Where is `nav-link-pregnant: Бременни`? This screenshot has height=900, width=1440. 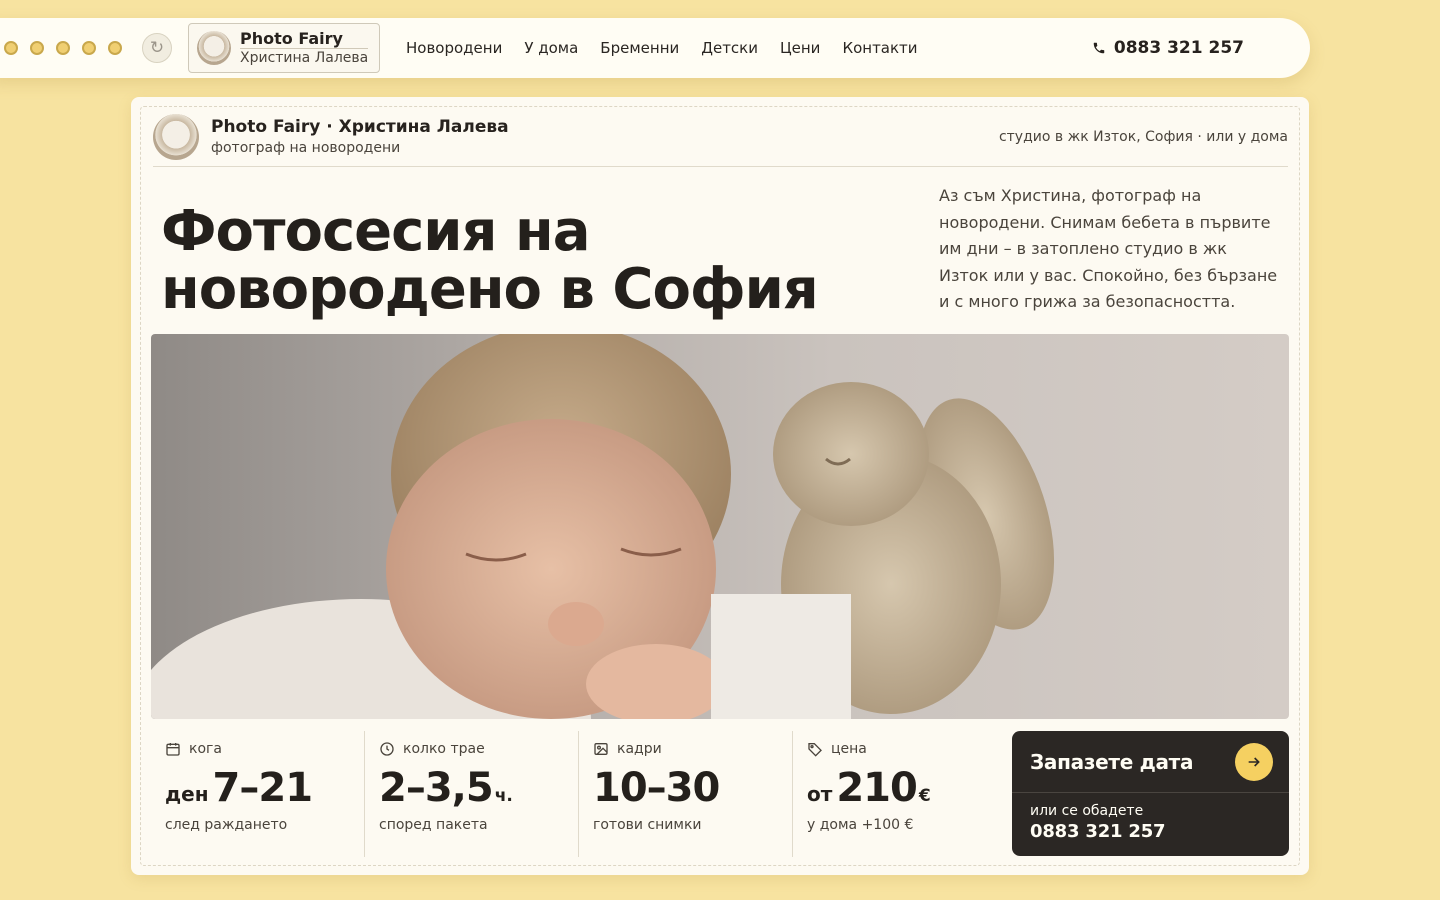
nav-link-pregnant: Бременни is located at coordinates (639, 48).